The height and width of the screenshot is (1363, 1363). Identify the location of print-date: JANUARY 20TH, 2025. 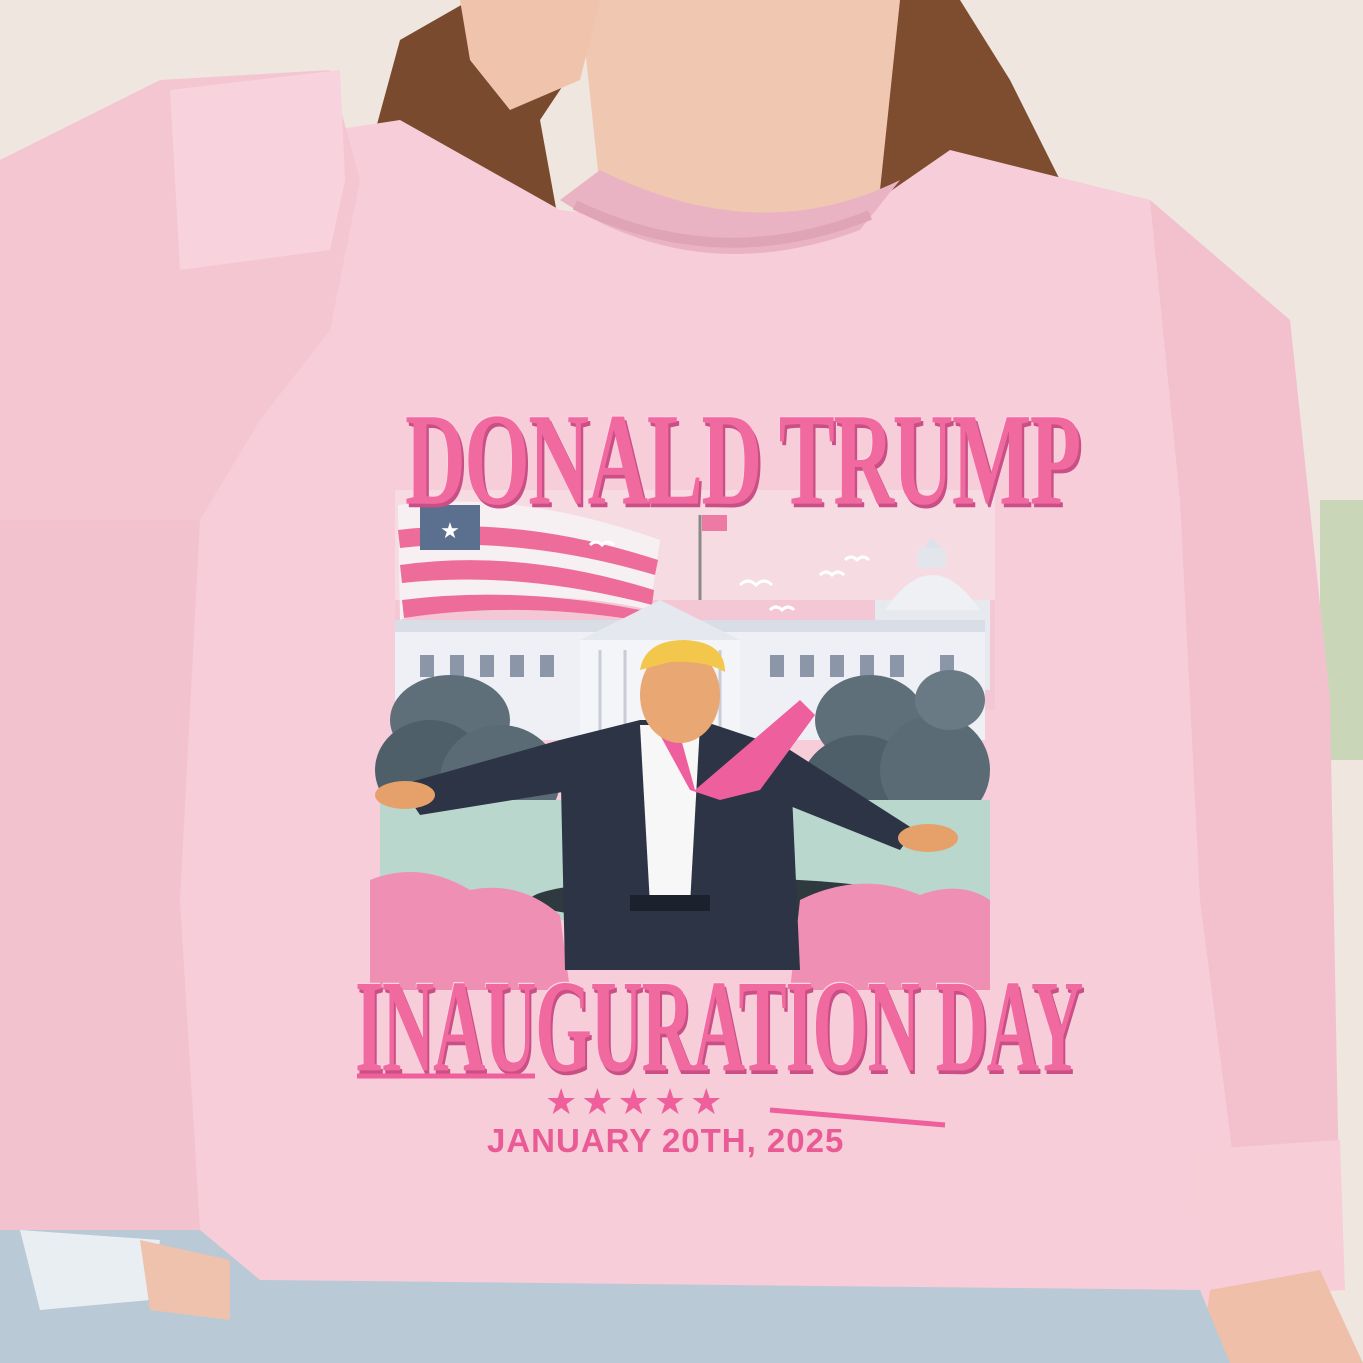
(666, 1140).